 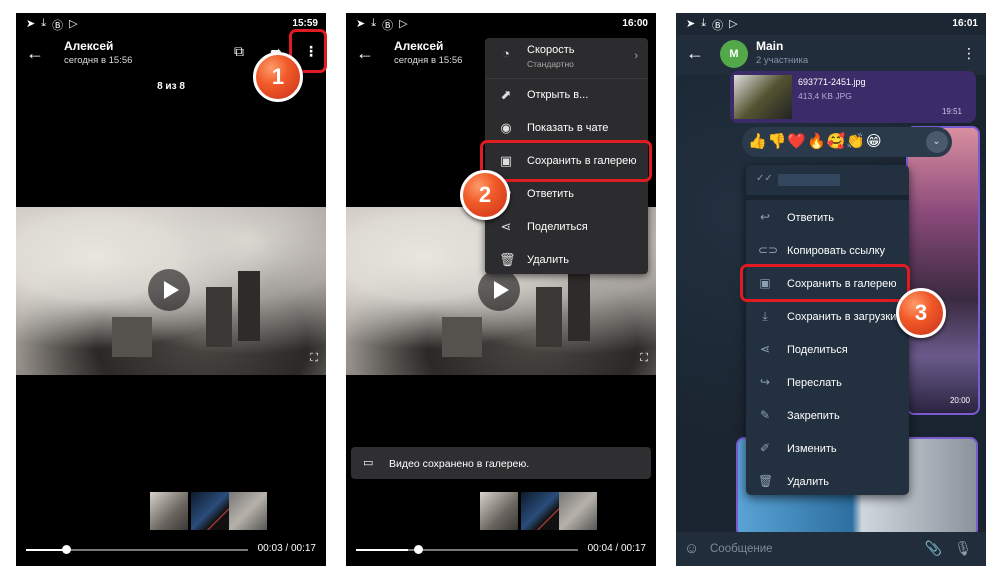 I want to click on menu-item-edit: ✐ Изменить, so click(x=827, y=448).